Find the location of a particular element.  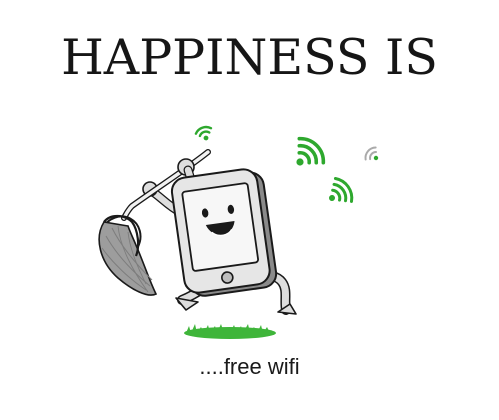

grass-patch is located at coordinates (230, 331).